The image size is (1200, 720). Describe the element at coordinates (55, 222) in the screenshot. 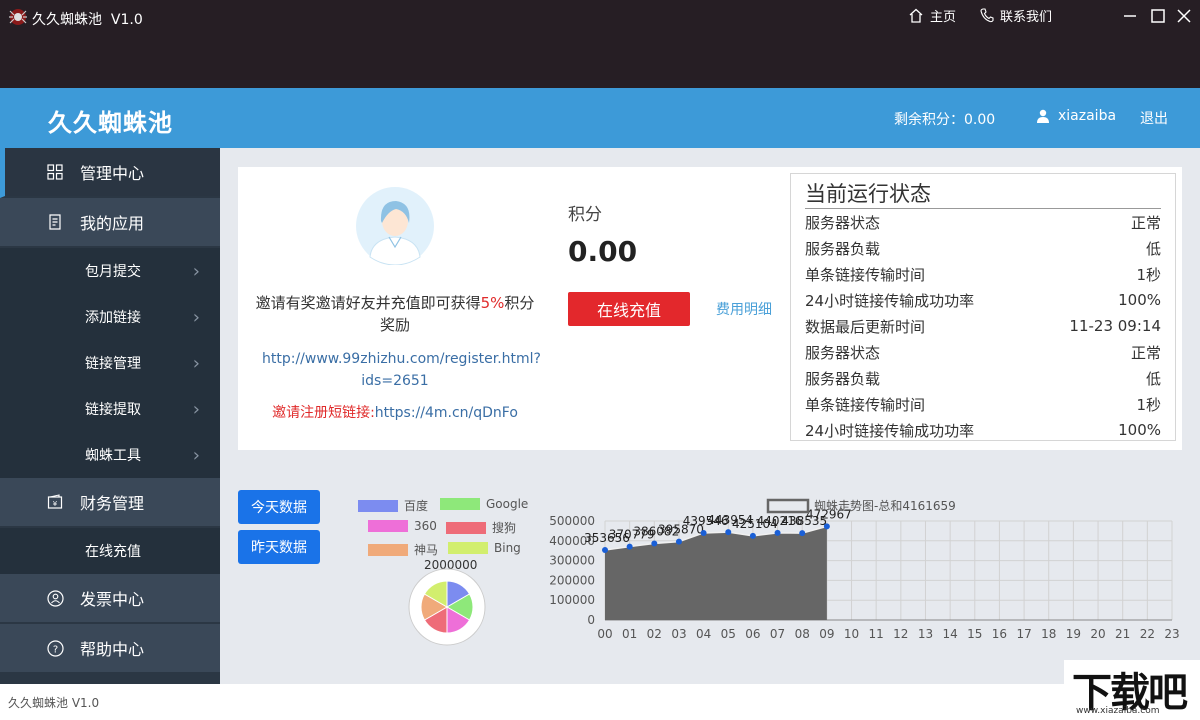

I see `document-icon` at that location.